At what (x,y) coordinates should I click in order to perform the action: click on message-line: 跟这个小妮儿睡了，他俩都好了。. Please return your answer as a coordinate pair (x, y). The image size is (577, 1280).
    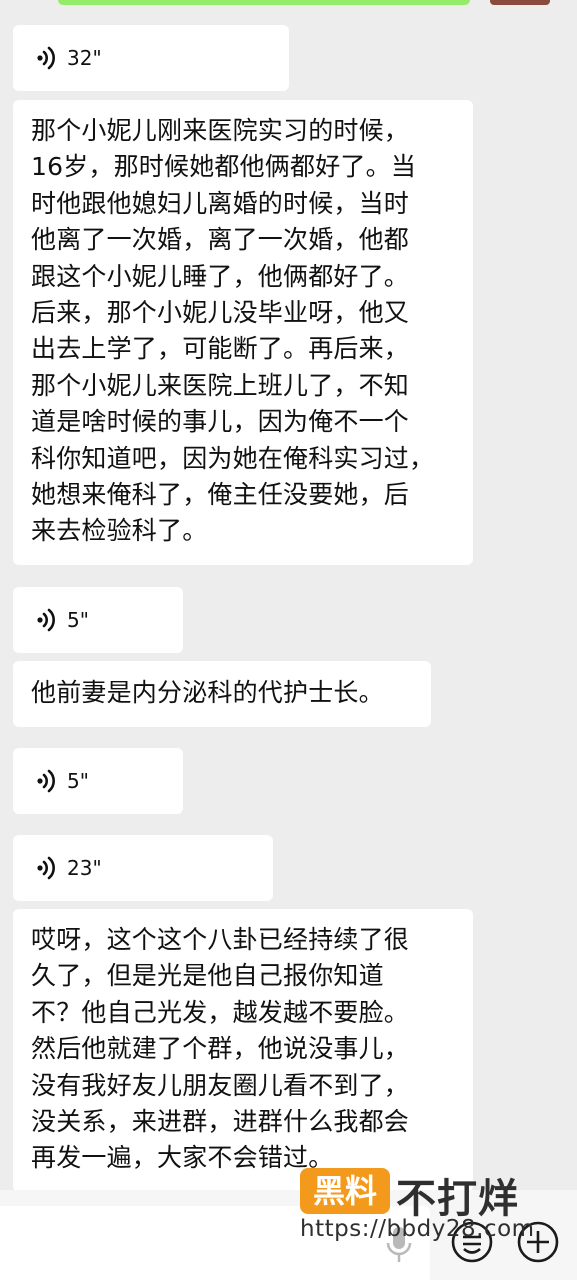
    Looking at the image, I should click on (220, 276).